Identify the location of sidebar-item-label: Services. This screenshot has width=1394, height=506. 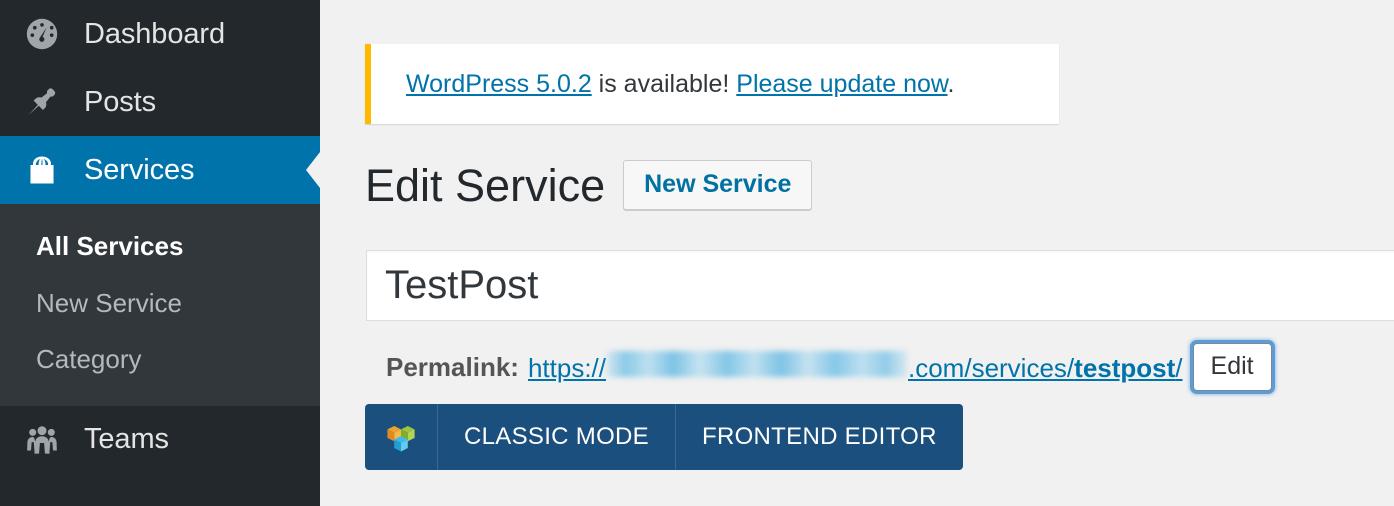
(139, 169).